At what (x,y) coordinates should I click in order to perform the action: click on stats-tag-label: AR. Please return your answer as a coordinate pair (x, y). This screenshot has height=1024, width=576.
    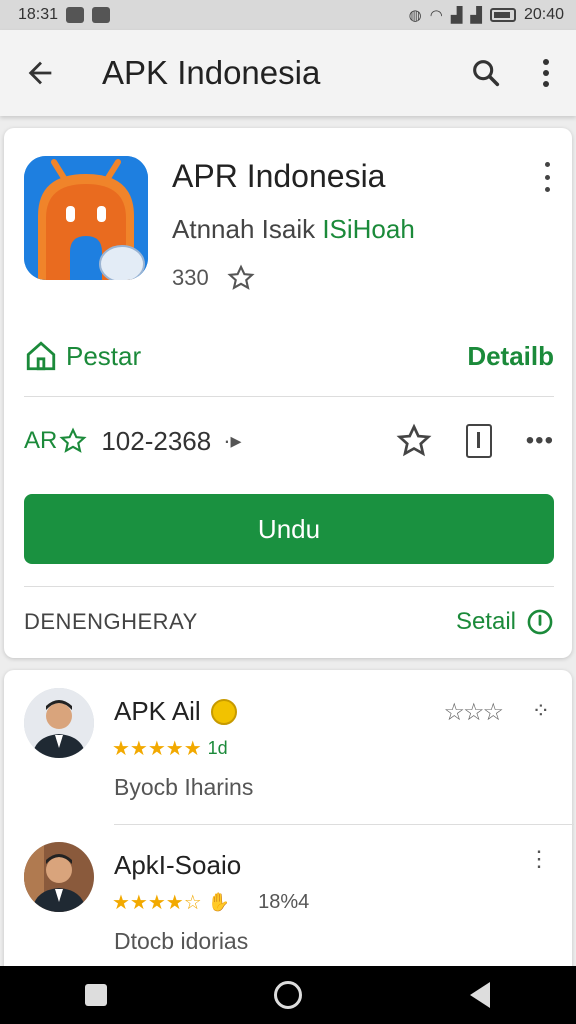
    Looking at the image, I should click on (41, 440).